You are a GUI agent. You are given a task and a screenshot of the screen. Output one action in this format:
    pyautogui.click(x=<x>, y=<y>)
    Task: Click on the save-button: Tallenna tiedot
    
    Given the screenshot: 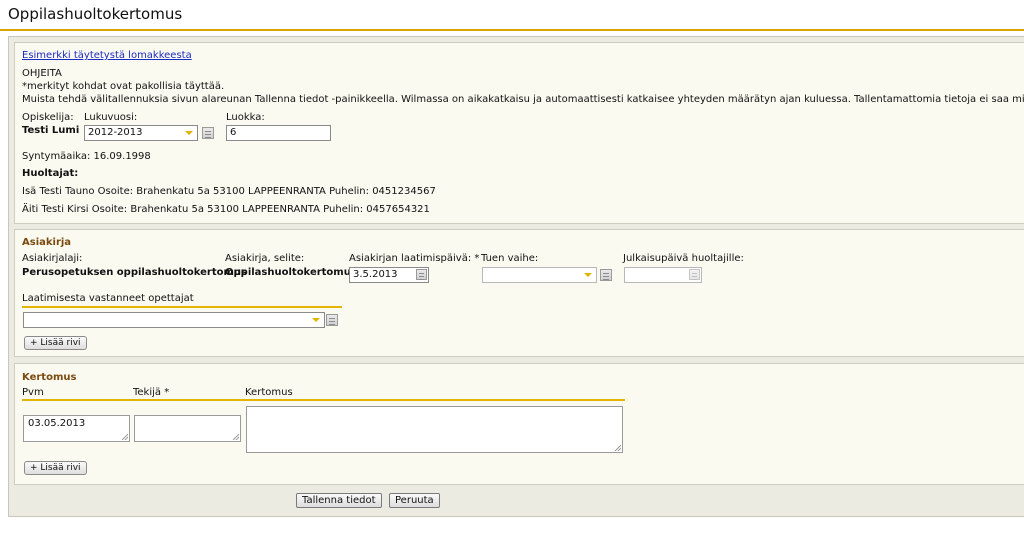 What is the action you would take?
    pyautogui.click(x=339, y=500)
    